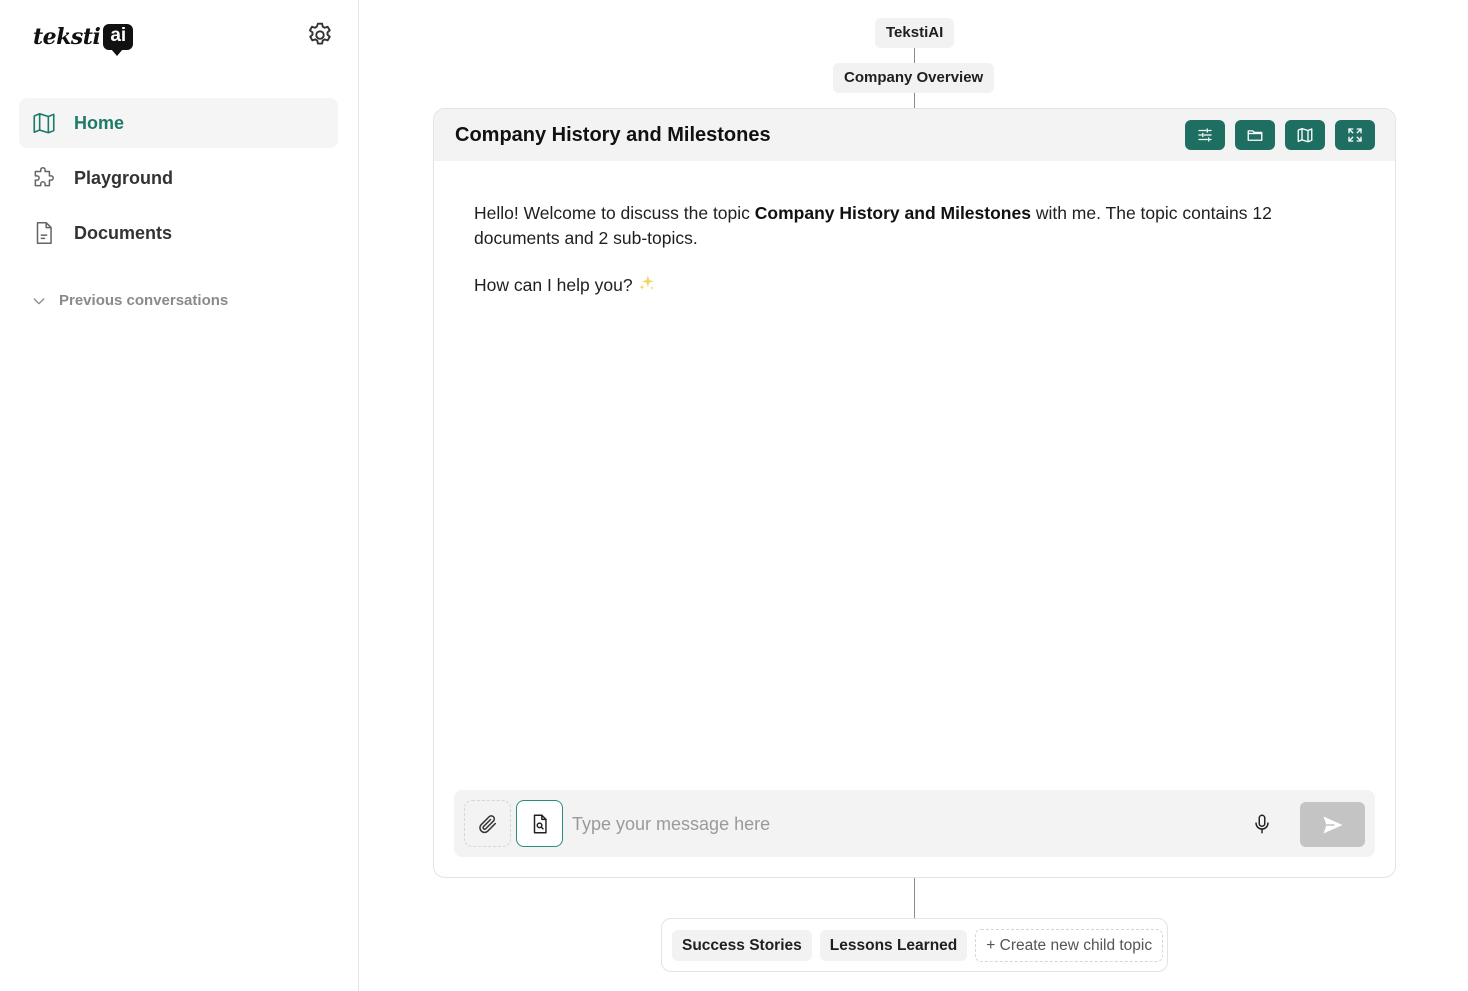 Image resolution: width=1468 pixels, height=991 pixels. Describe the element at coordinates (914, 135) in the screenshot. I see `topic-header: Company History and Milestones` at that location.